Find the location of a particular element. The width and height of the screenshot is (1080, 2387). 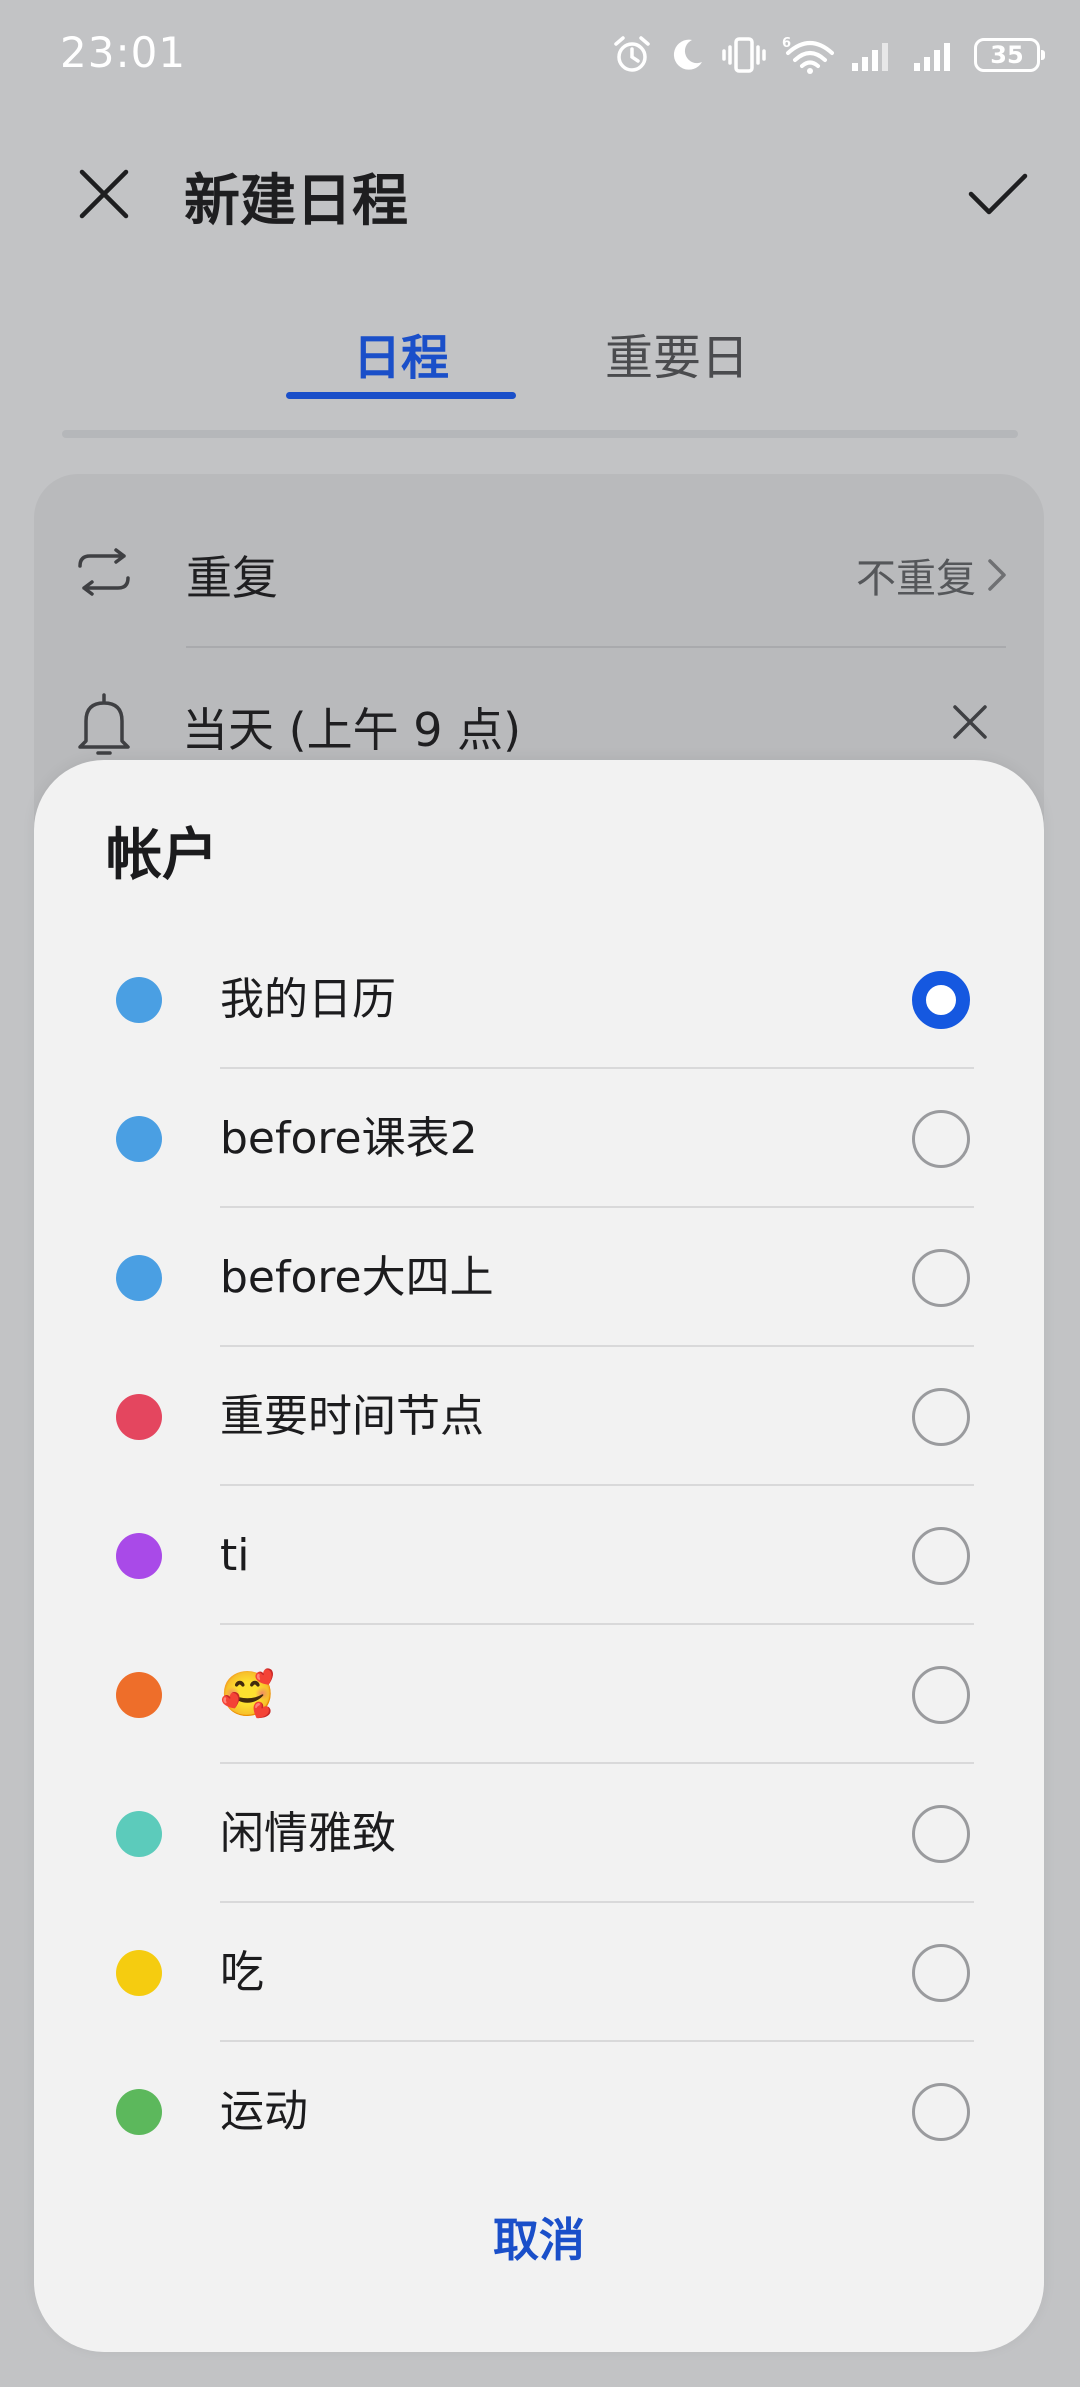

moon-icon is located at coordinates (687, 55).